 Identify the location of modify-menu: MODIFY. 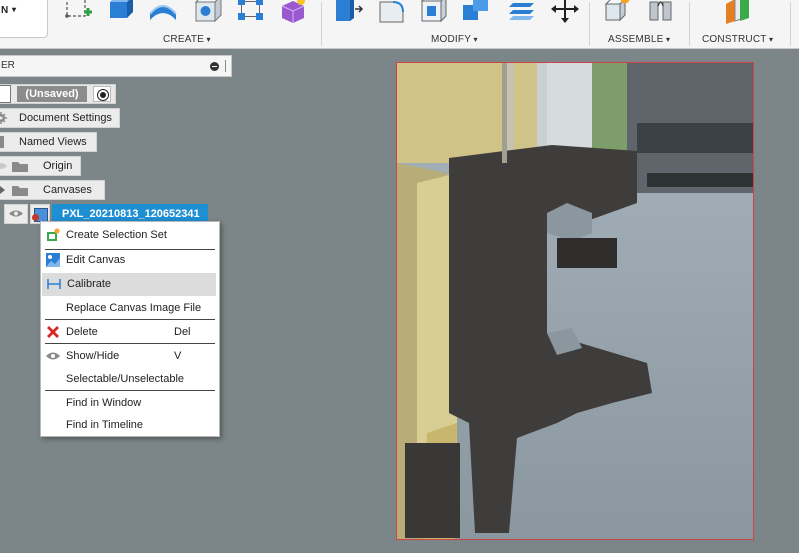
(454, 39).